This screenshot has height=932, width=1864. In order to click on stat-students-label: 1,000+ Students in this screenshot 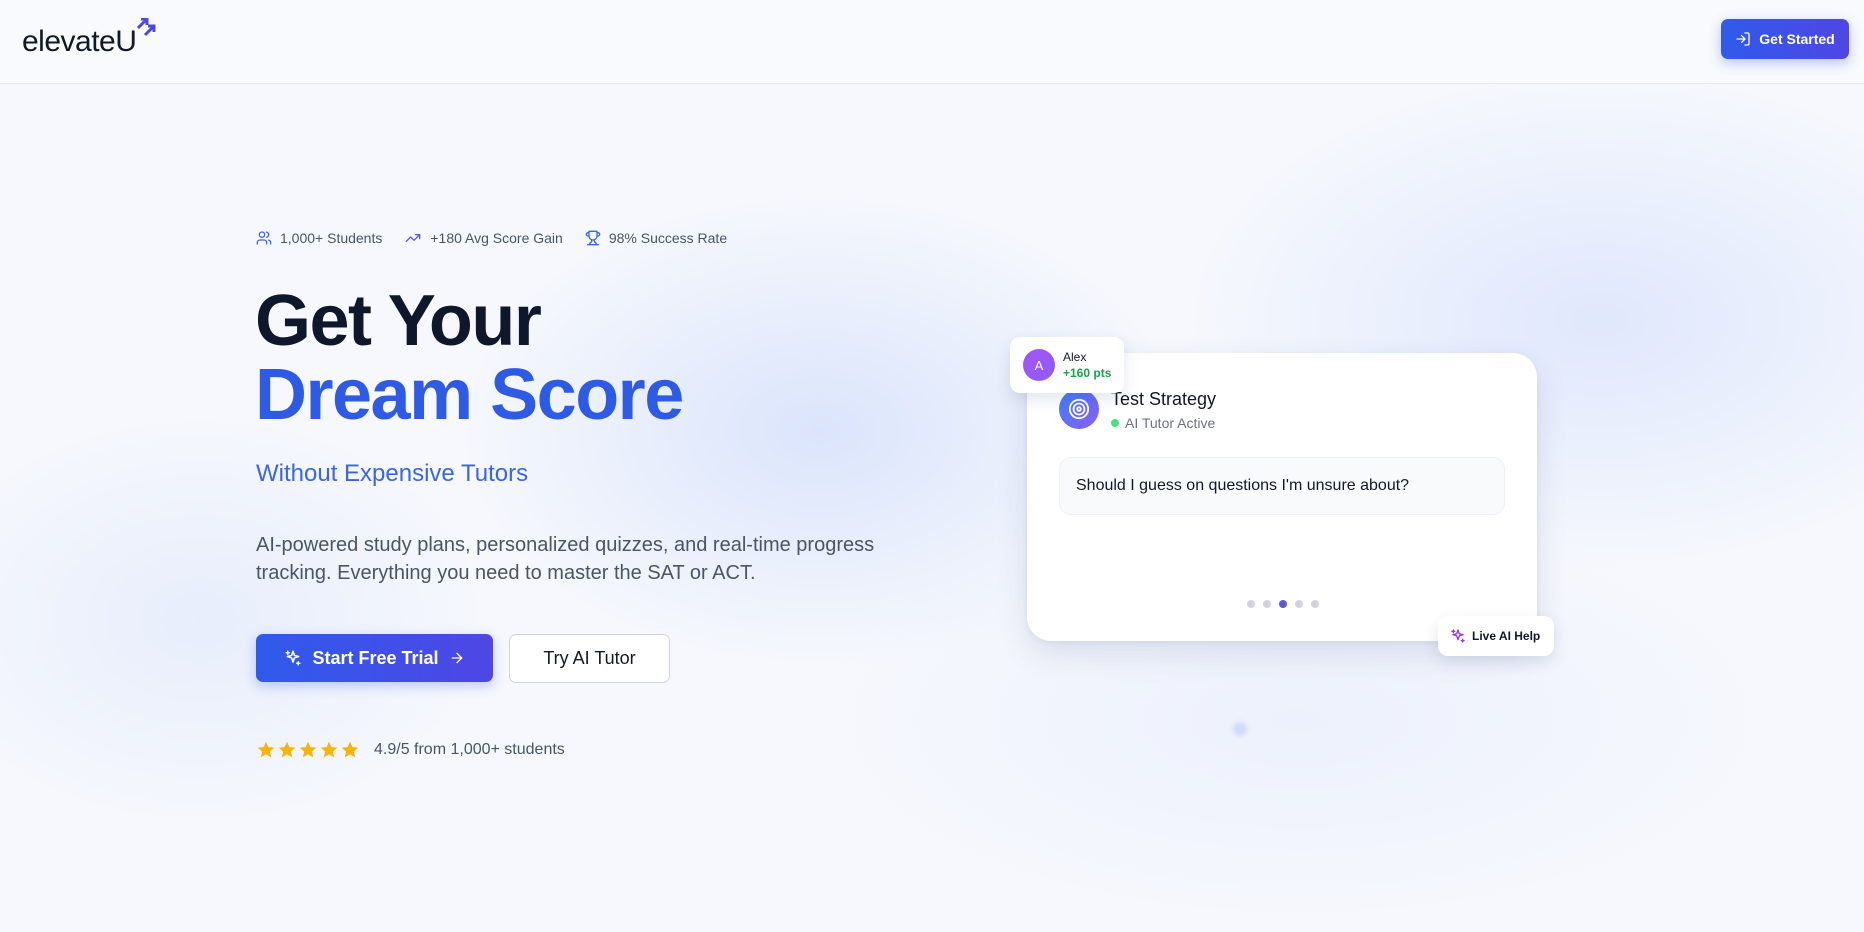, I will do `click(331, 238)`.